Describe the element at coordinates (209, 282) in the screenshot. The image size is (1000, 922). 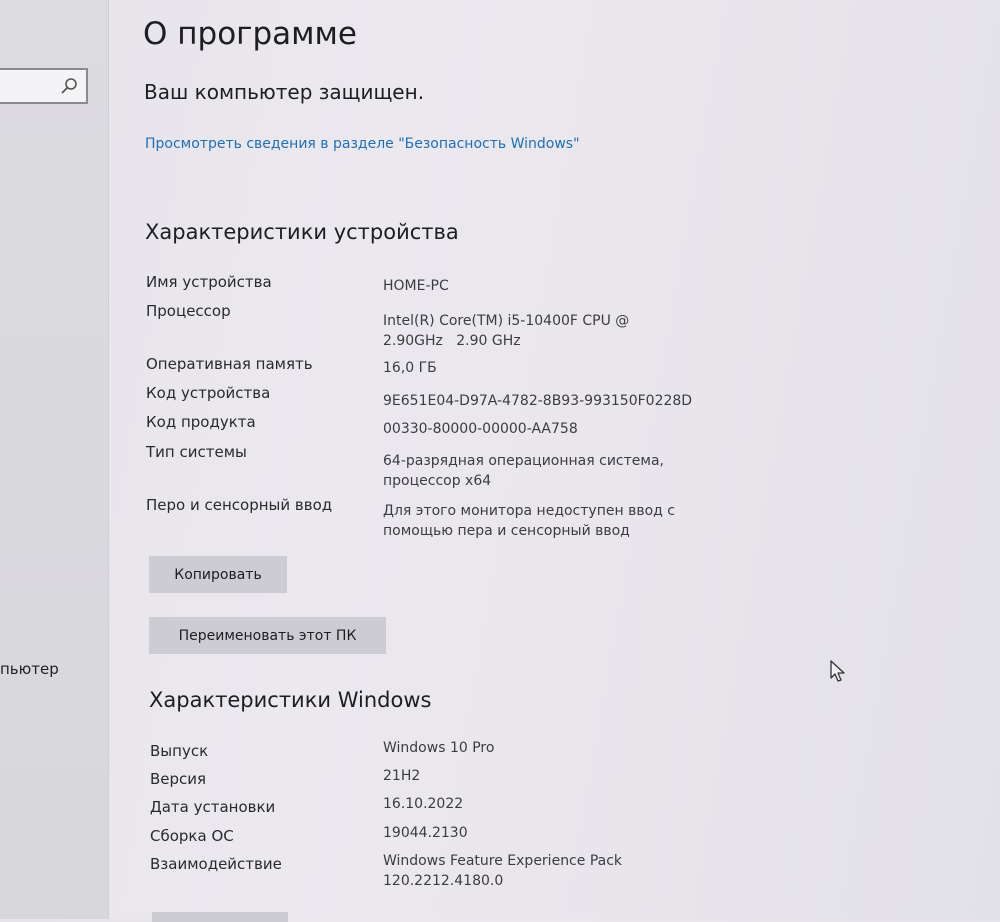
I see `device-name-label: Имя устройства` at that location.